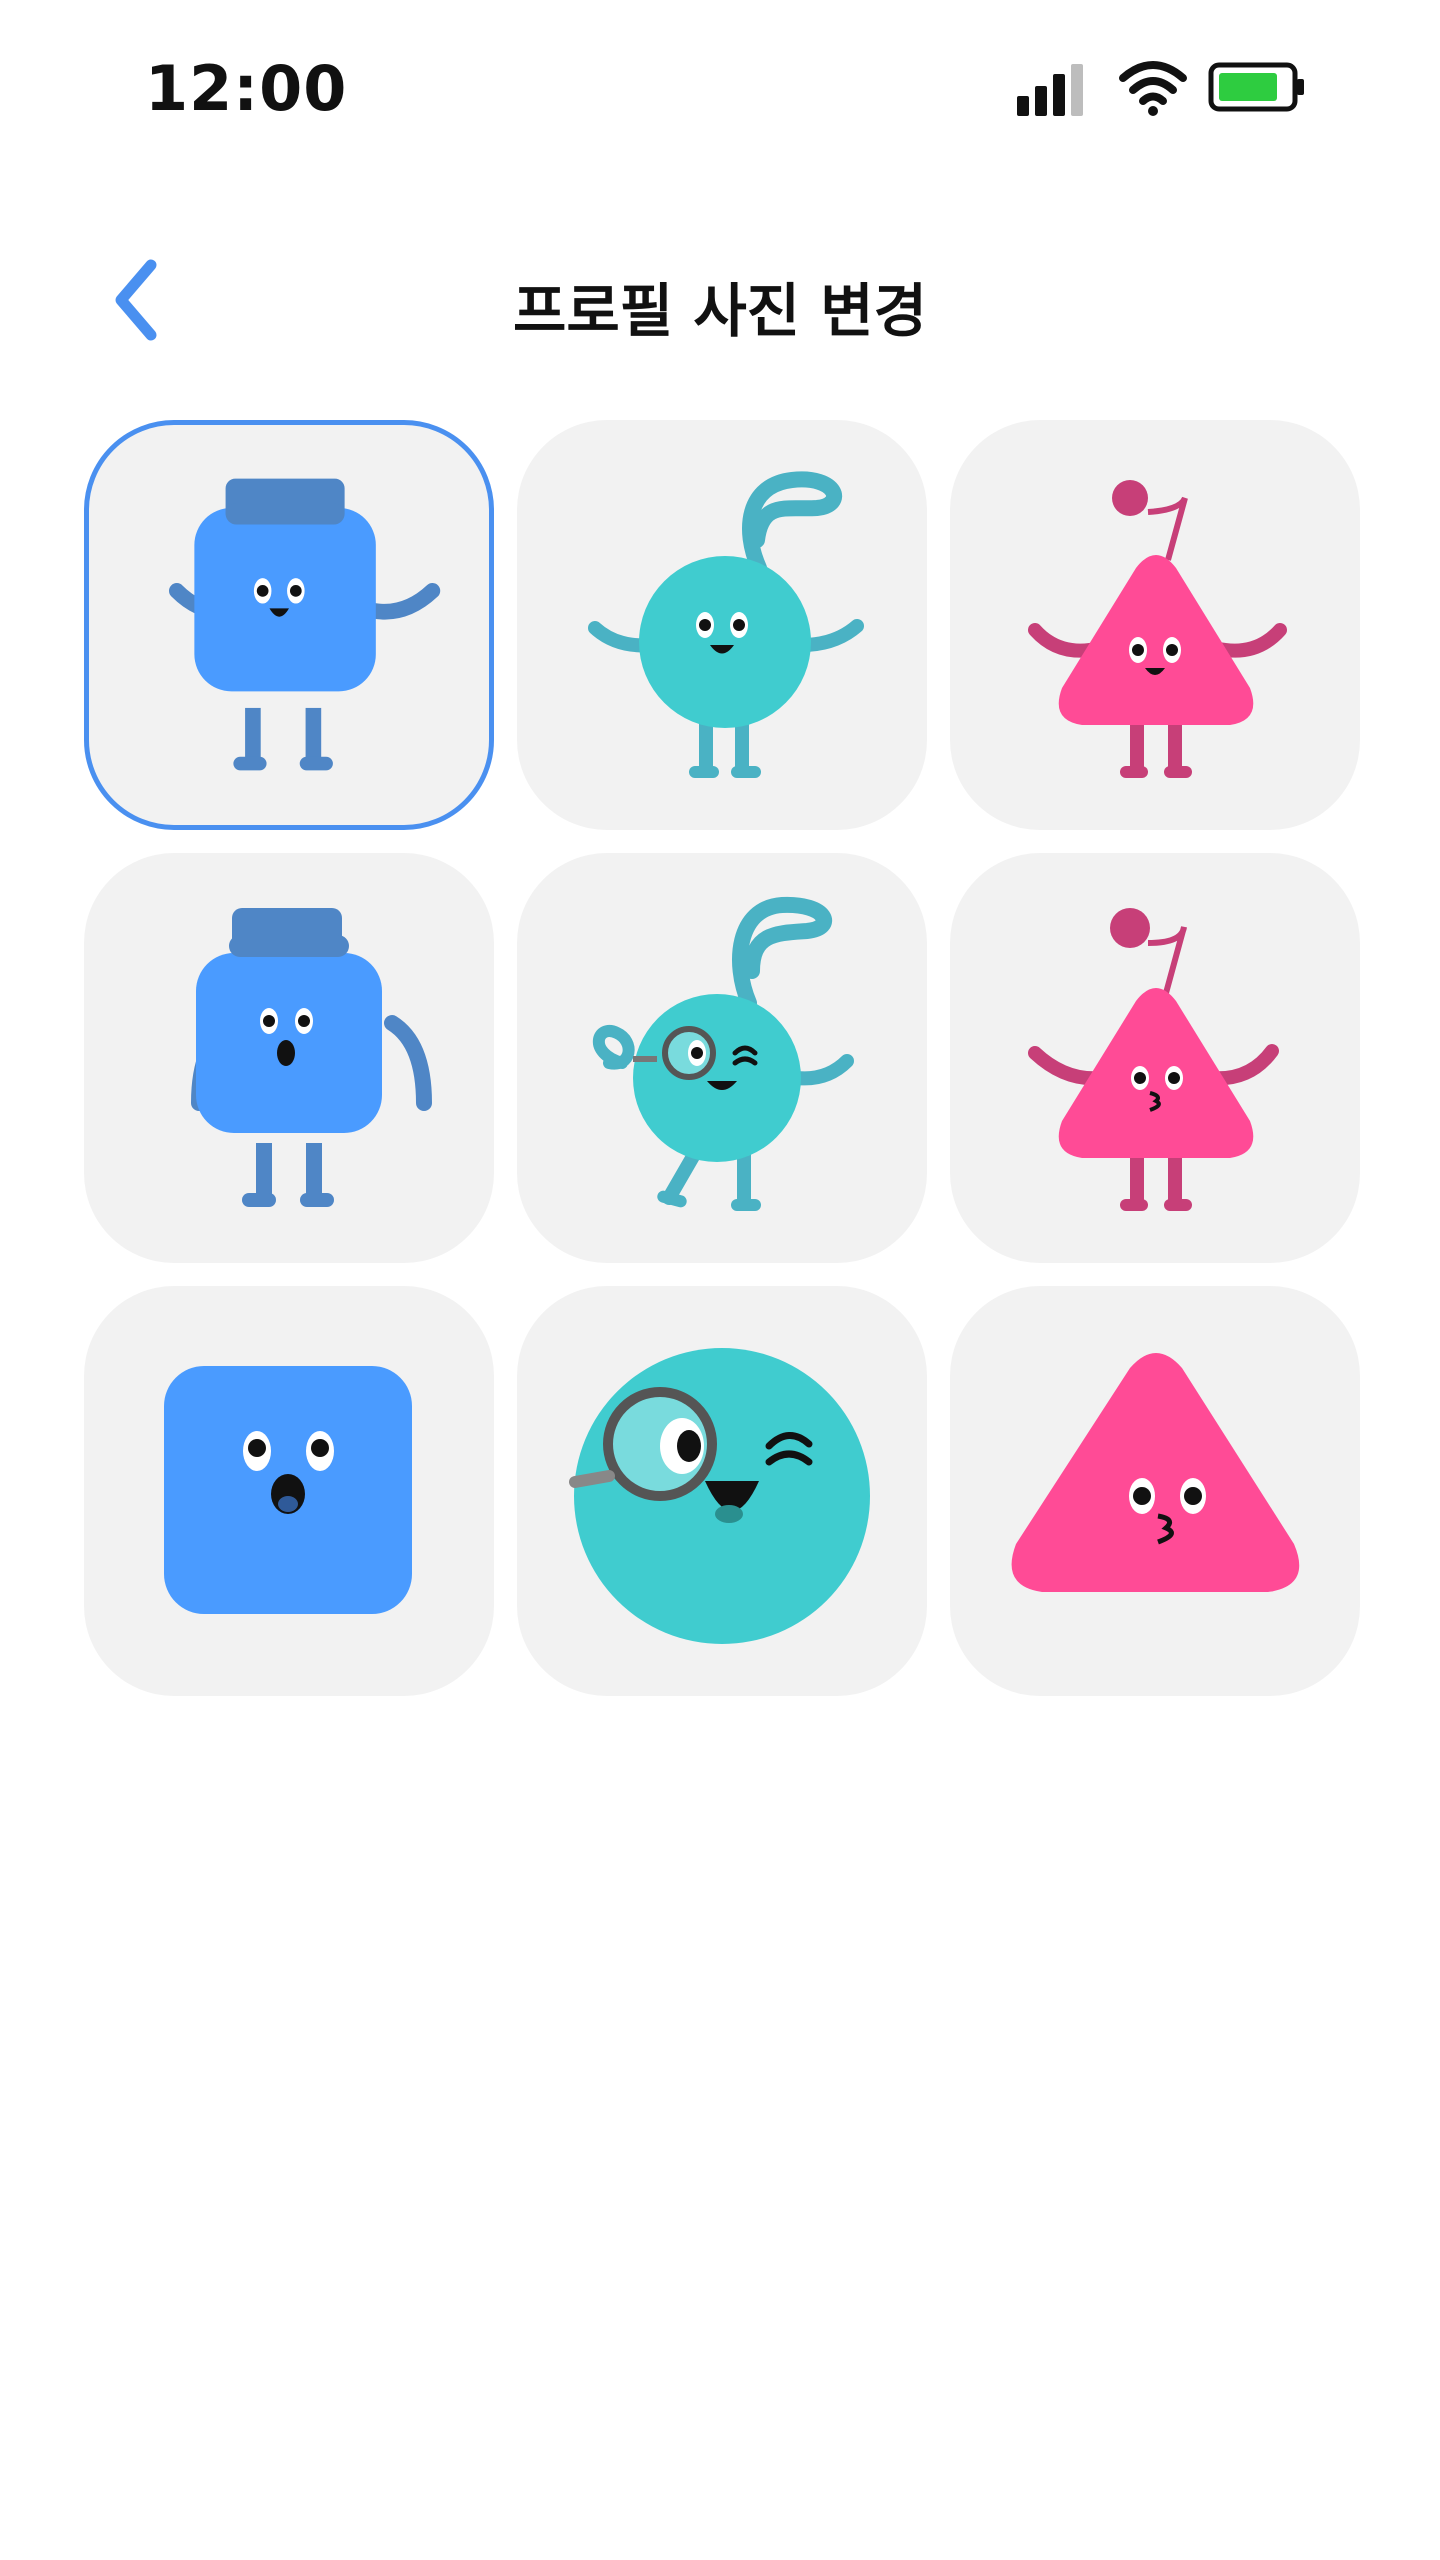  What do you see at coordinates (719, 1496) in the screenshot?
I see `teal-circle-face-icon` at bounding box center [719, 1496].